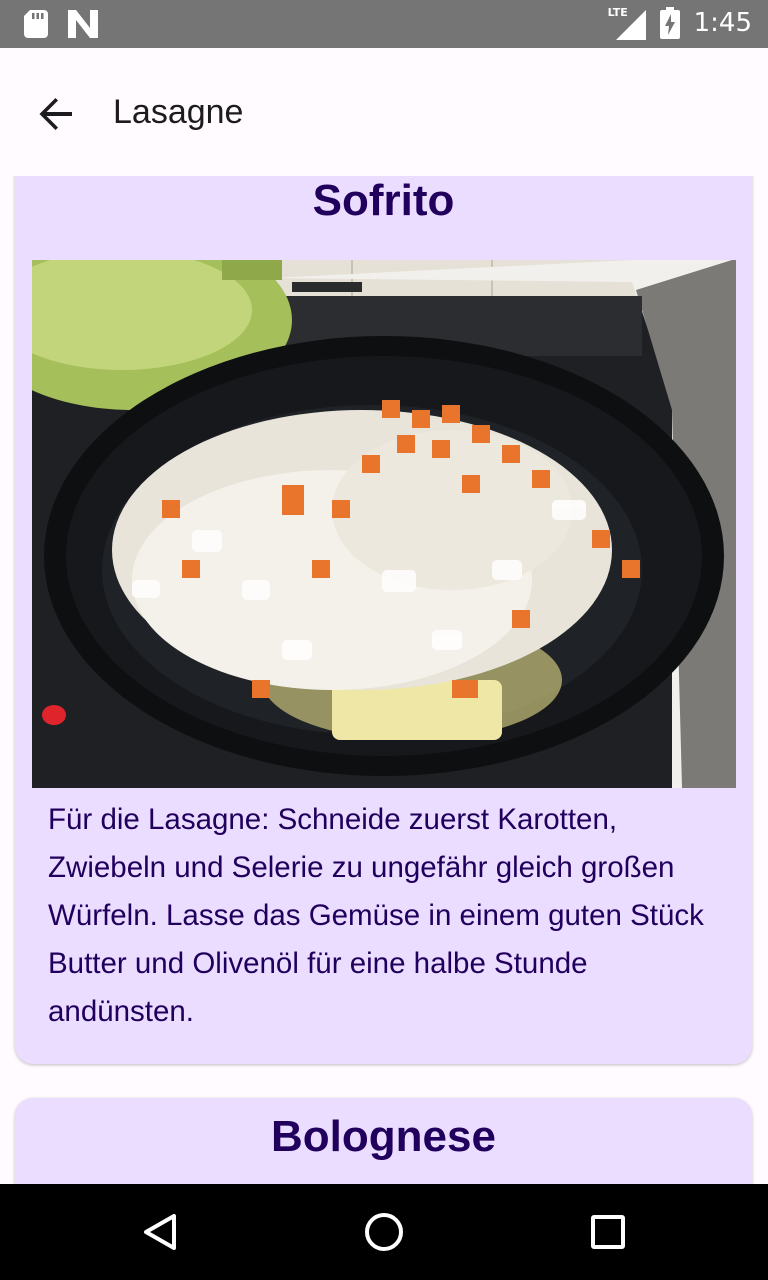 The width and height of the screenshot is (768, 1280). Describe the element at coordinates (383, 1136) in the screenshot. I see `step-title: Bolognese` at that location.